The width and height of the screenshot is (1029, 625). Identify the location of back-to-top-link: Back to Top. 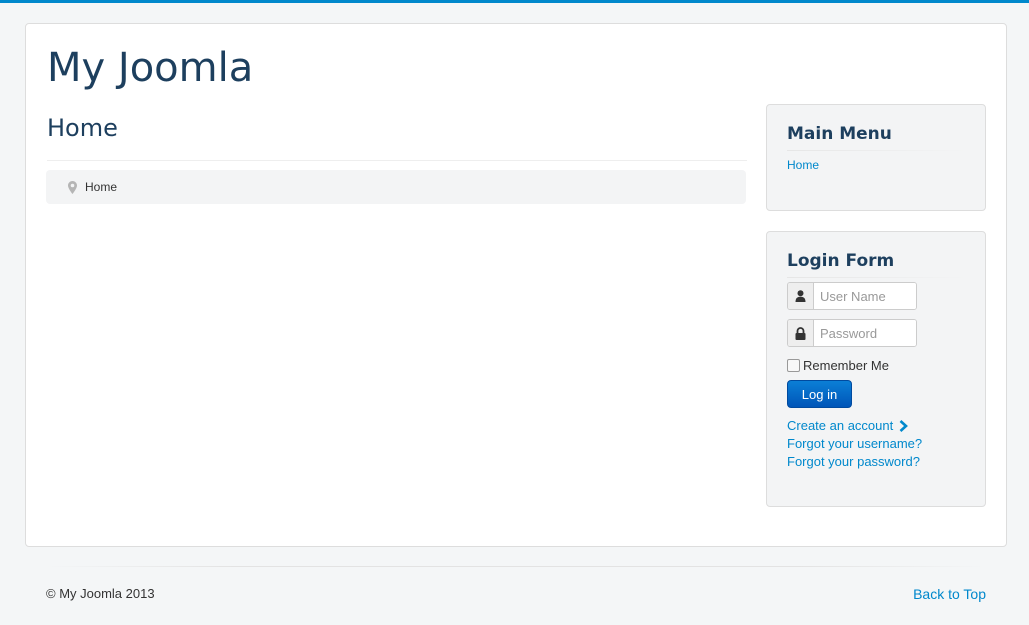
(949, 594).